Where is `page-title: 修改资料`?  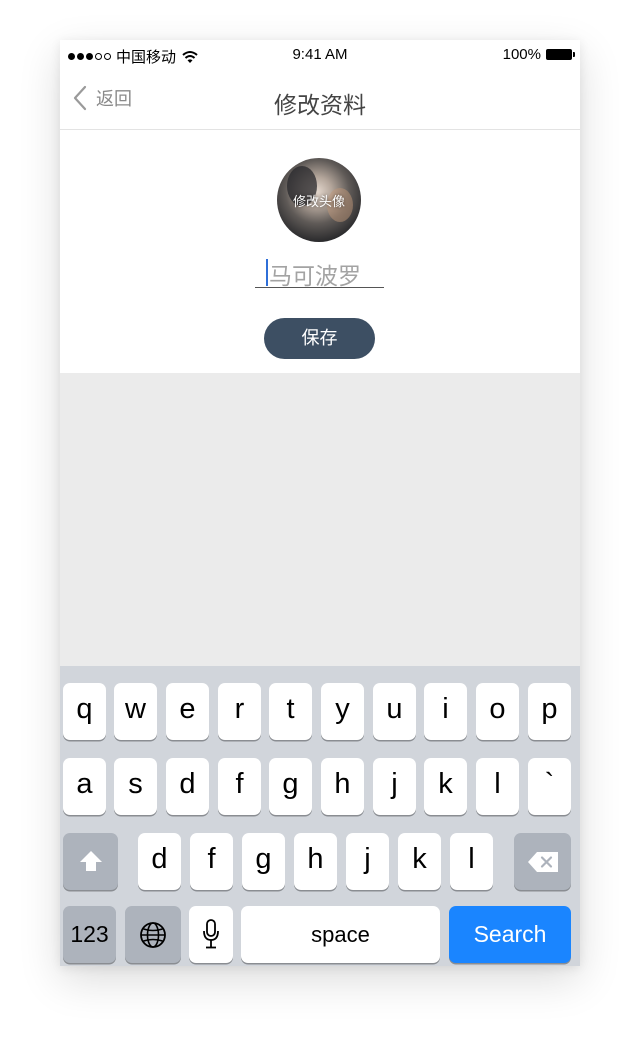 page-title: 修改资料 is located at coordinates (320, 105).